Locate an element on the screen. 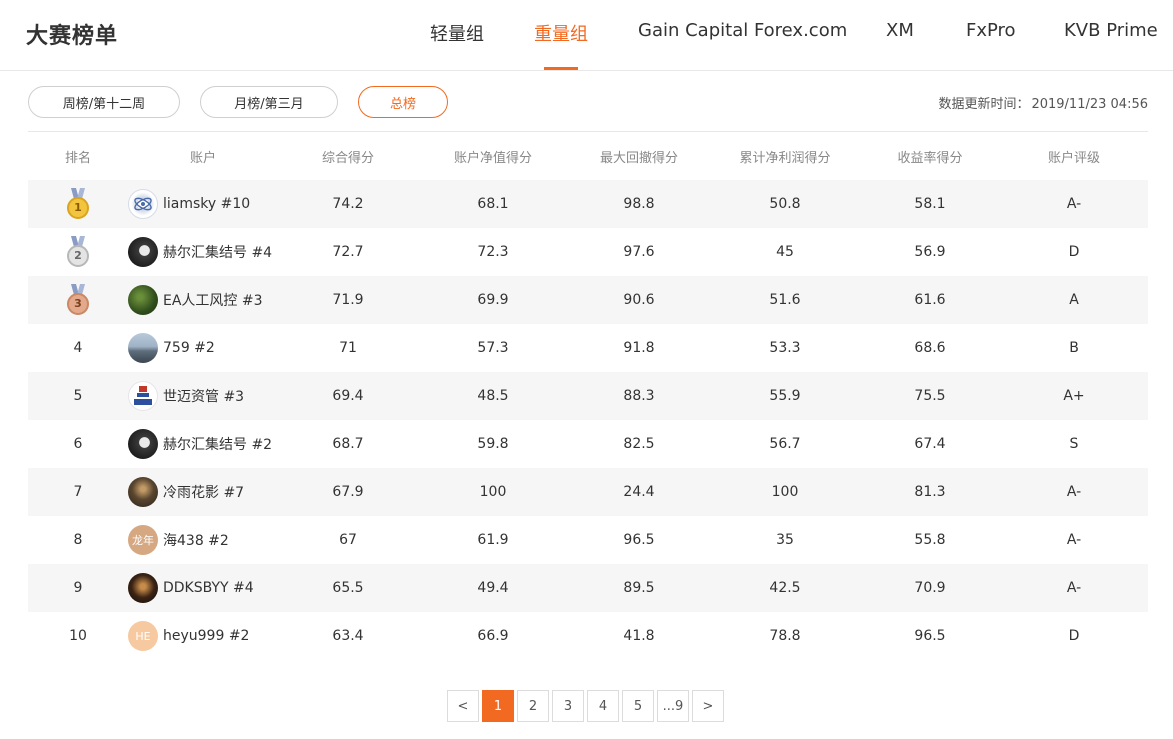 The width and height of the screenshot is (1173, 739). account-cell: 759 #2 is located at coordinates (203, 348).